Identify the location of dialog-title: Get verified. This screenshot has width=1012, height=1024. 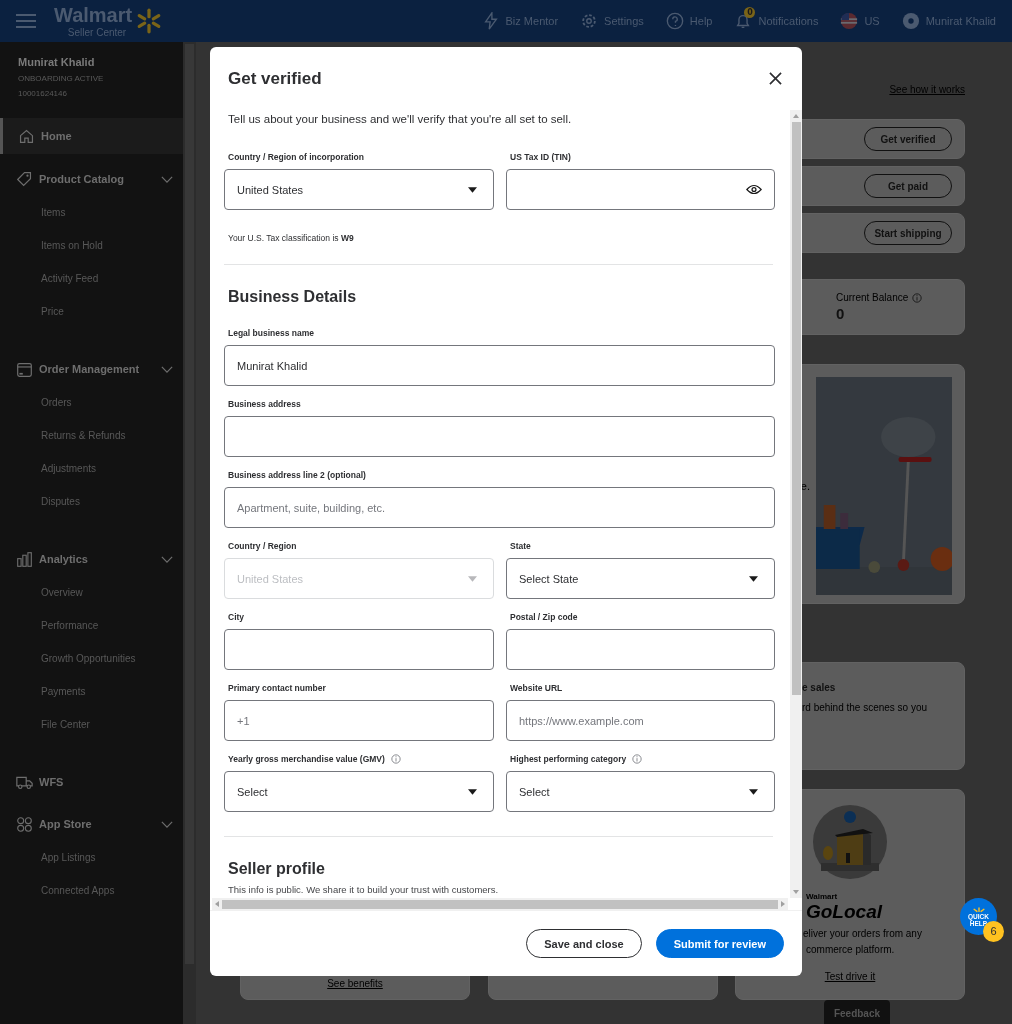
(275, 78).